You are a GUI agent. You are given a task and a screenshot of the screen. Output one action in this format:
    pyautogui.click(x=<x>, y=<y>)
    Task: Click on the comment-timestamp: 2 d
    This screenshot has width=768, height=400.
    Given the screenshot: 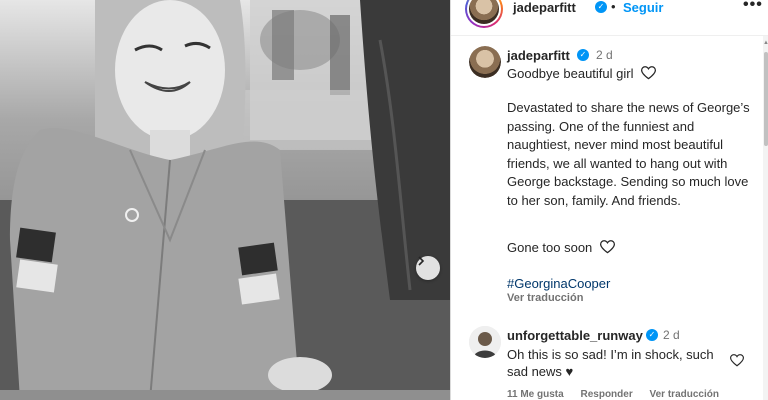 What is the action you would take?
    pyautogui.click(x=671, y=335)
    